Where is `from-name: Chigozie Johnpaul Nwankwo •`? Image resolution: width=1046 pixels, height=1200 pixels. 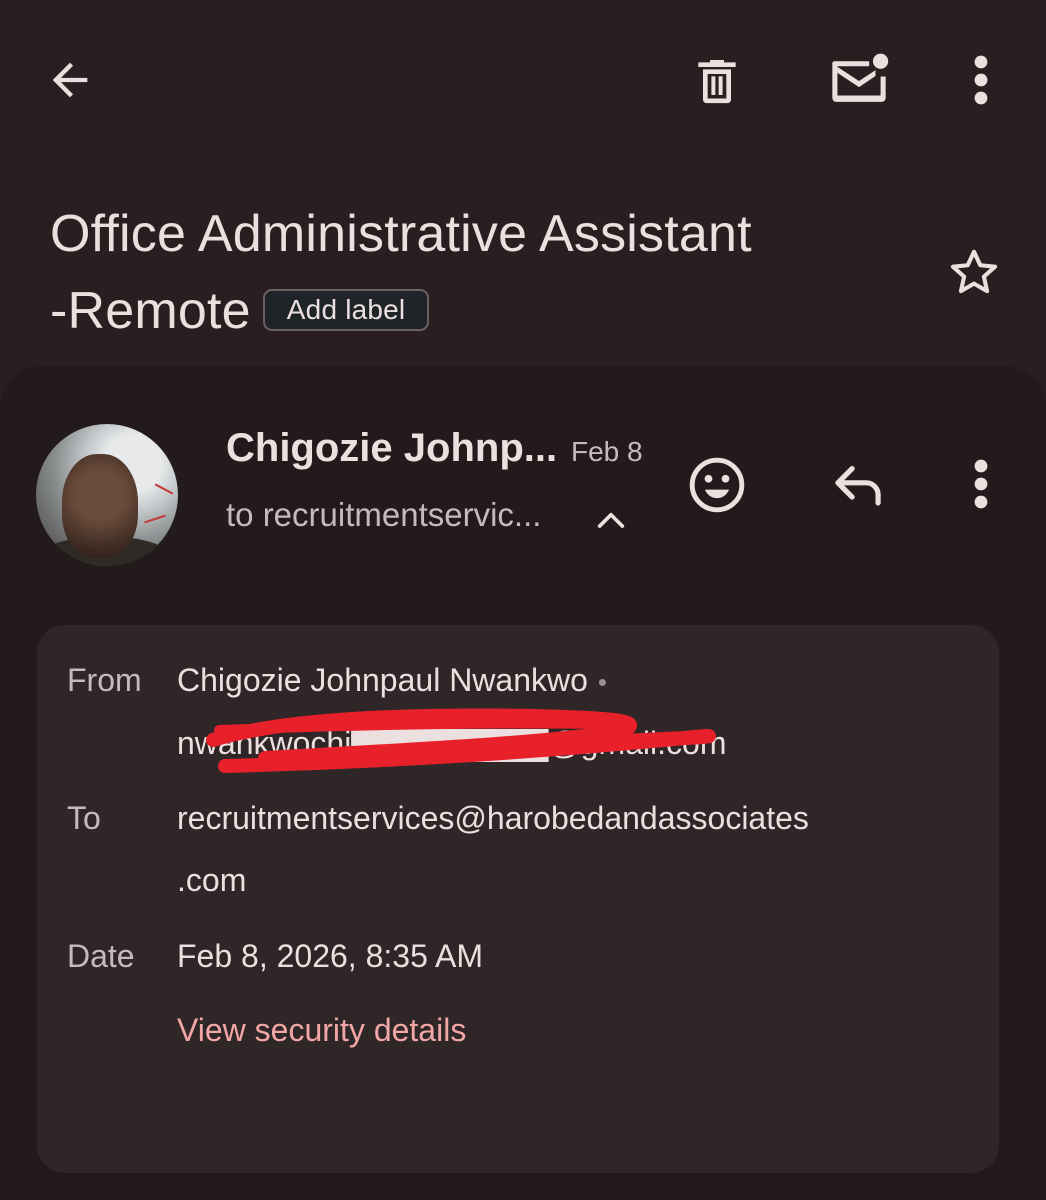
from-name: Chigozie Johnpaul Nwankwo • is located at coordinates (392, 680).